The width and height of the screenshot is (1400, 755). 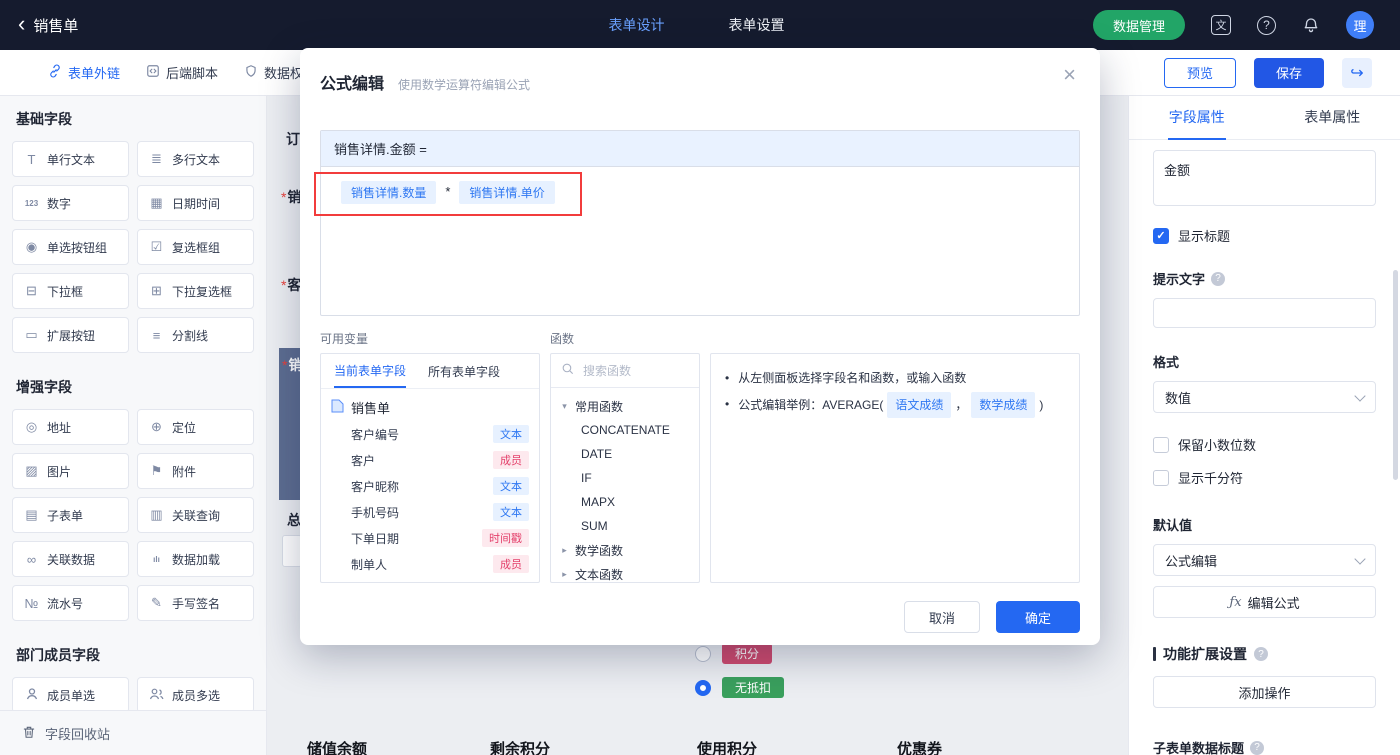 I want to click on function-group-text: ▸ 文本函数, so click(x=625, y=572).